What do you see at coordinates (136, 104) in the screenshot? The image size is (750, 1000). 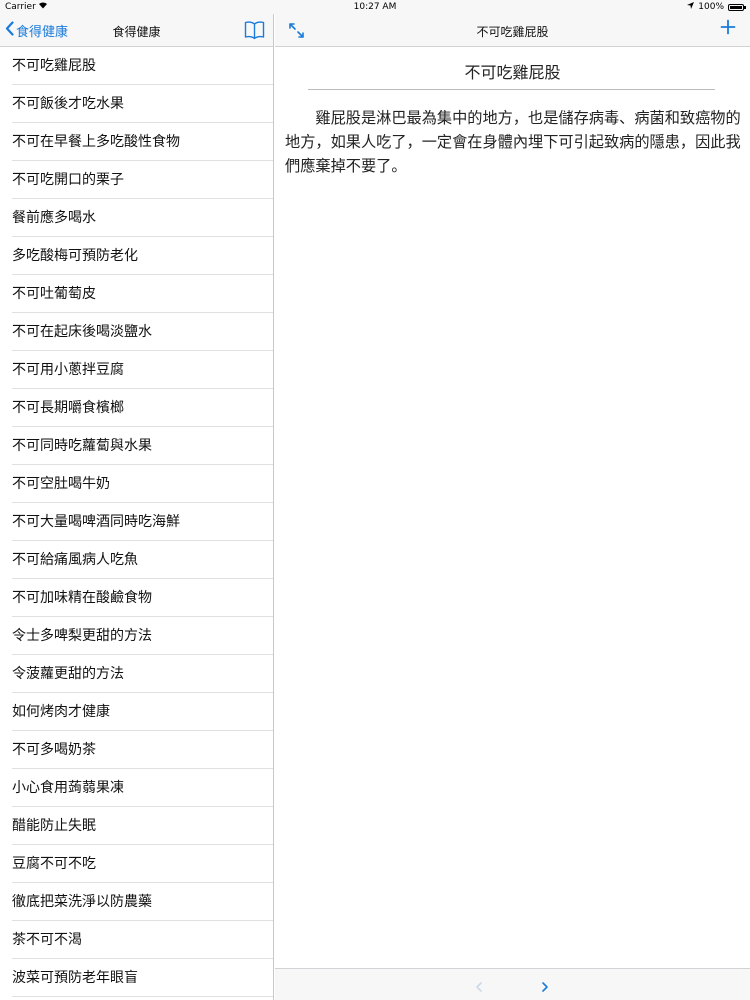 I see `list-item: 不可飯後才吃水果` at bounding box center [136, 104].